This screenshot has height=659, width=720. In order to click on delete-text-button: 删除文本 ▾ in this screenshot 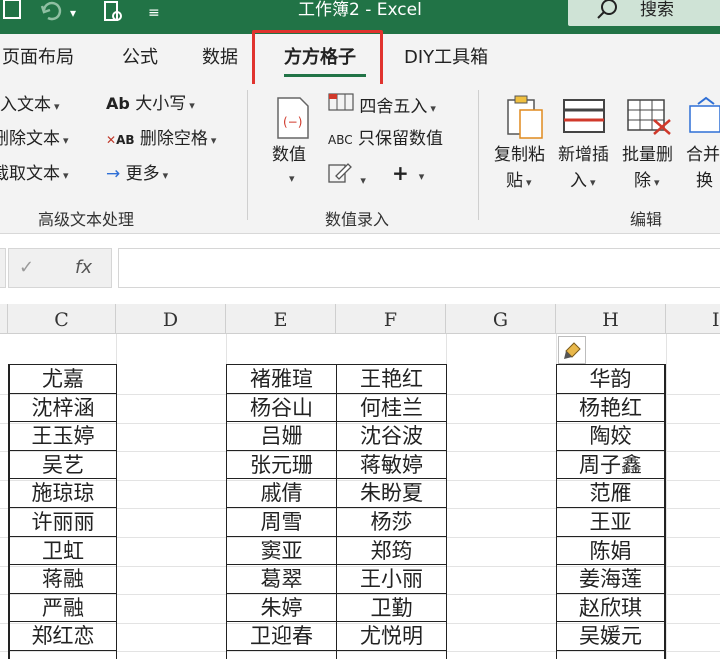, I will do `click(34, 140)`.